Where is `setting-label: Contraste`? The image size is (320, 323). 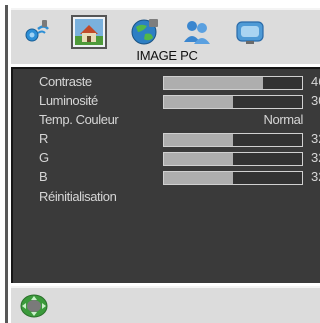
setting-label: Contraste is located at coordinates (65, 81).